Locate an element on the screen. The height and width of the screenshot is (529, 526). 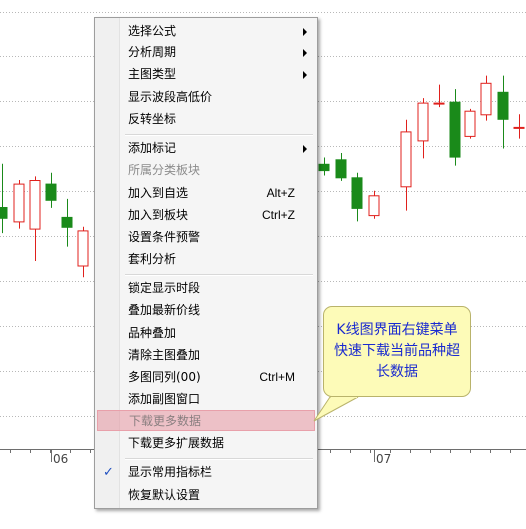
menu-item-label: 选择公式 is located at coordinates (152, 31).